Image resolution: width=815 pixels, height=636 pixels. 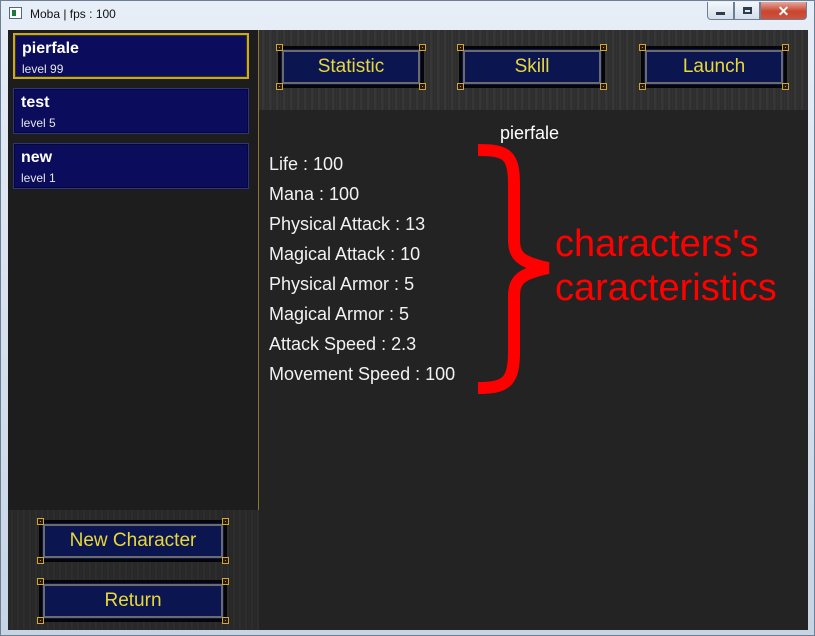 I want to click on tab-statistic: Statistic, so click(x=351, y=67).